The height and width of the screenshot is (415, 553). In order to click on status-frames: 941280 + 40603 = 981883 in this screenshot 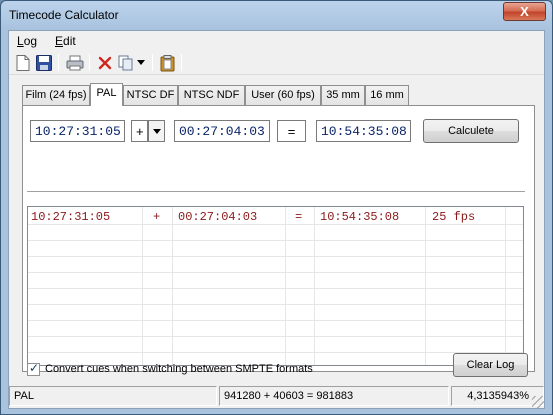, I will do `click(334, 396)`.